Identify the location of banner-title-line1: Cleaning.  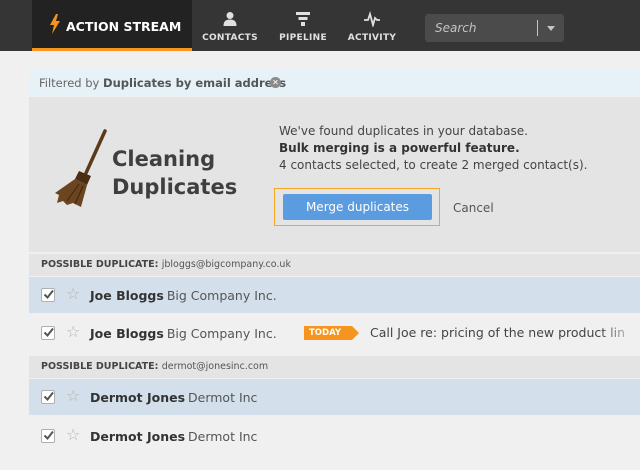
(164, 159).